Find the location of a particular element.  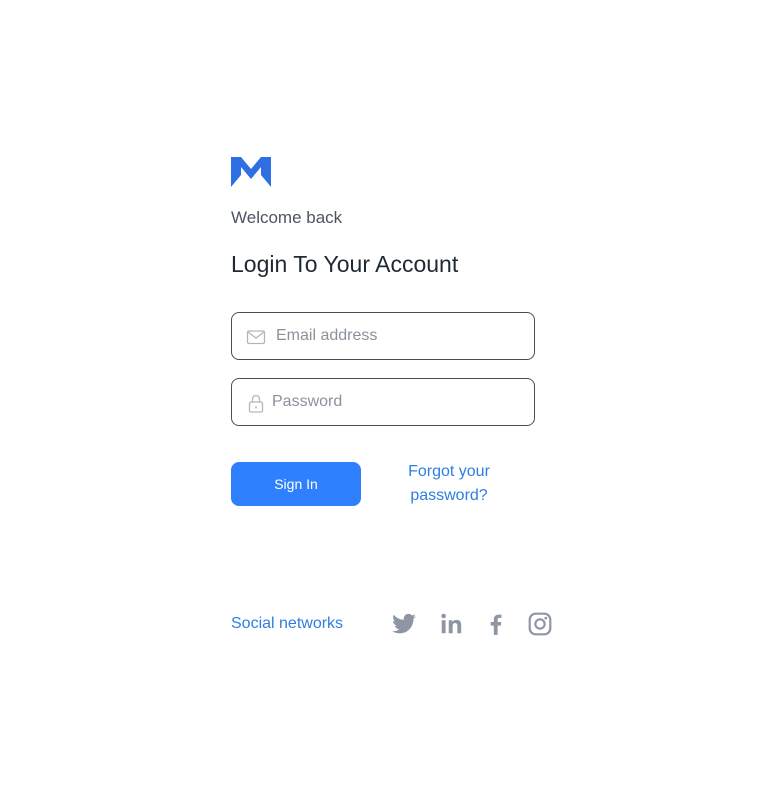

social-networks-row: Social networks is located at coordinates (396, 624).